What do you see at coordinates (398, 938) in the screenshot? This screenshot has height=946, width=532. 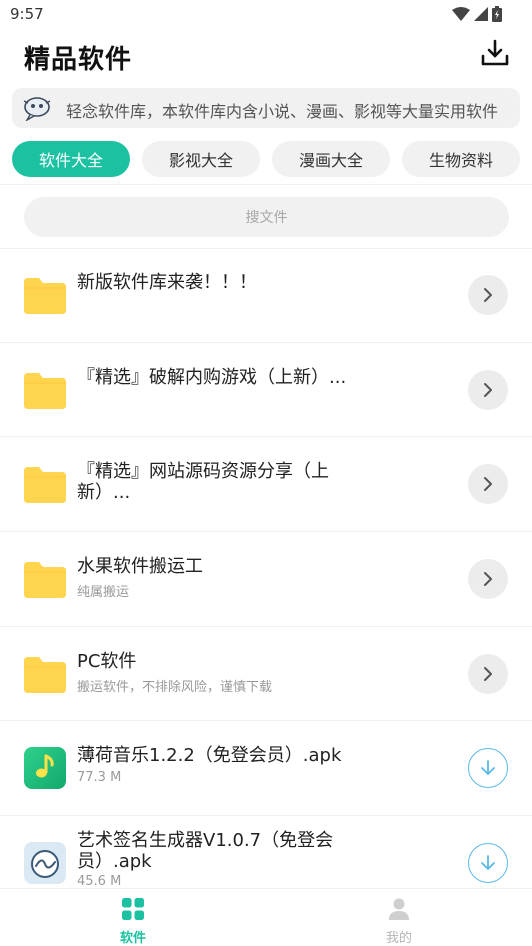 I see `nav-profile-label: 我的` at bounding box center [398, 938].